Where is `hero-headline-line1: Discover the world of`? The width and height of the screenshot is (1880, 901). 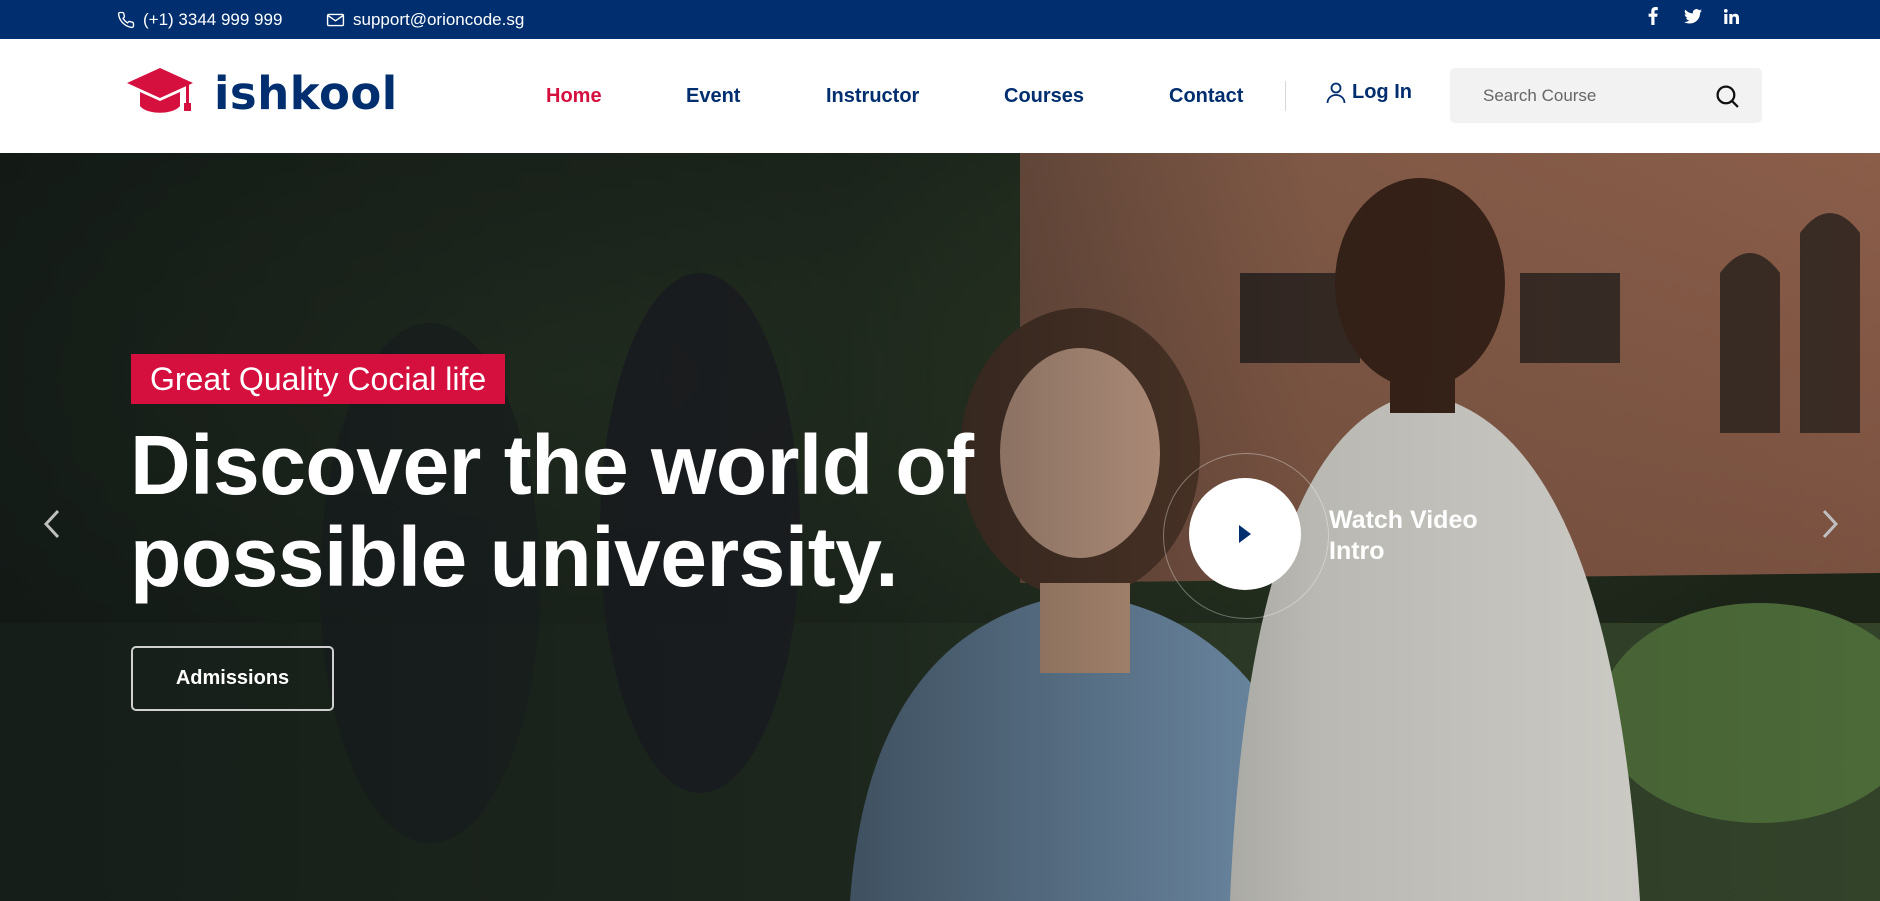
hero-headline-line1: Discover the world of is located at coordinates (552, 465).